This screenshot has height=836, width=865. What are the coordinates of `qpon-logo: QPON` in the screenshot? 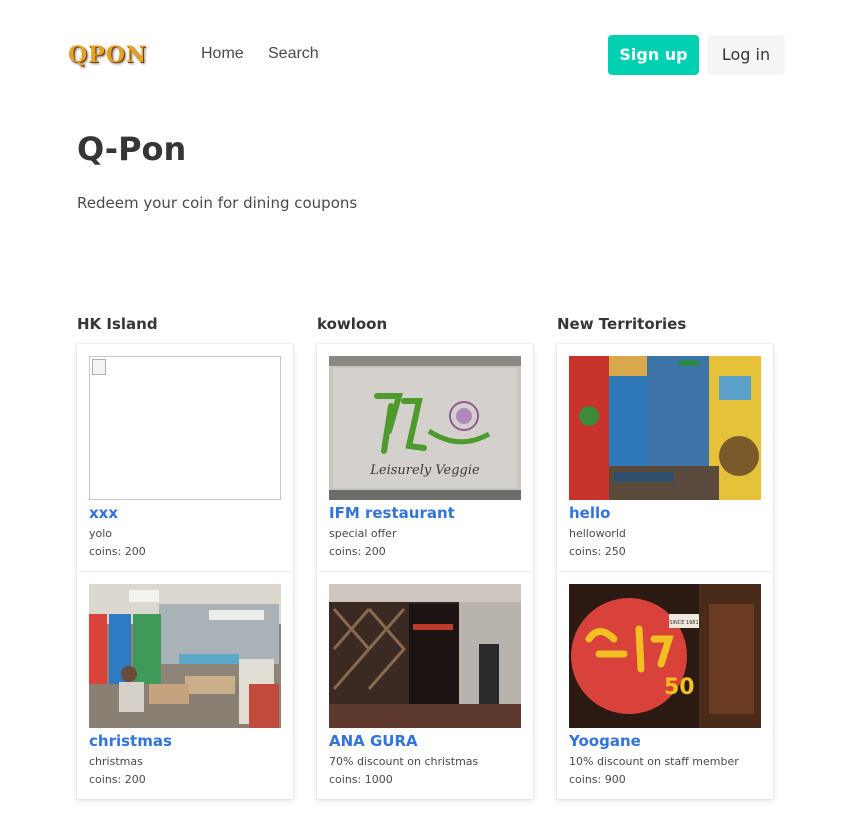 It's located at (120, 55).